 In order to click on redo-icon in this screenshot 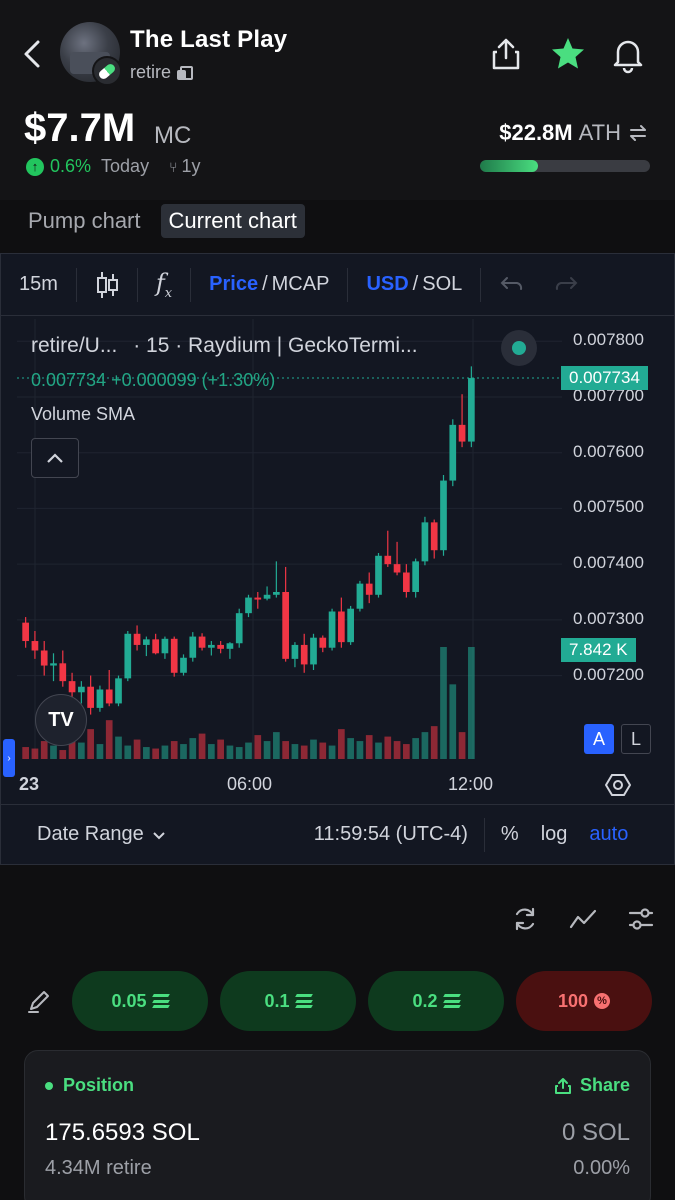, I will do `click(567, 283)`.